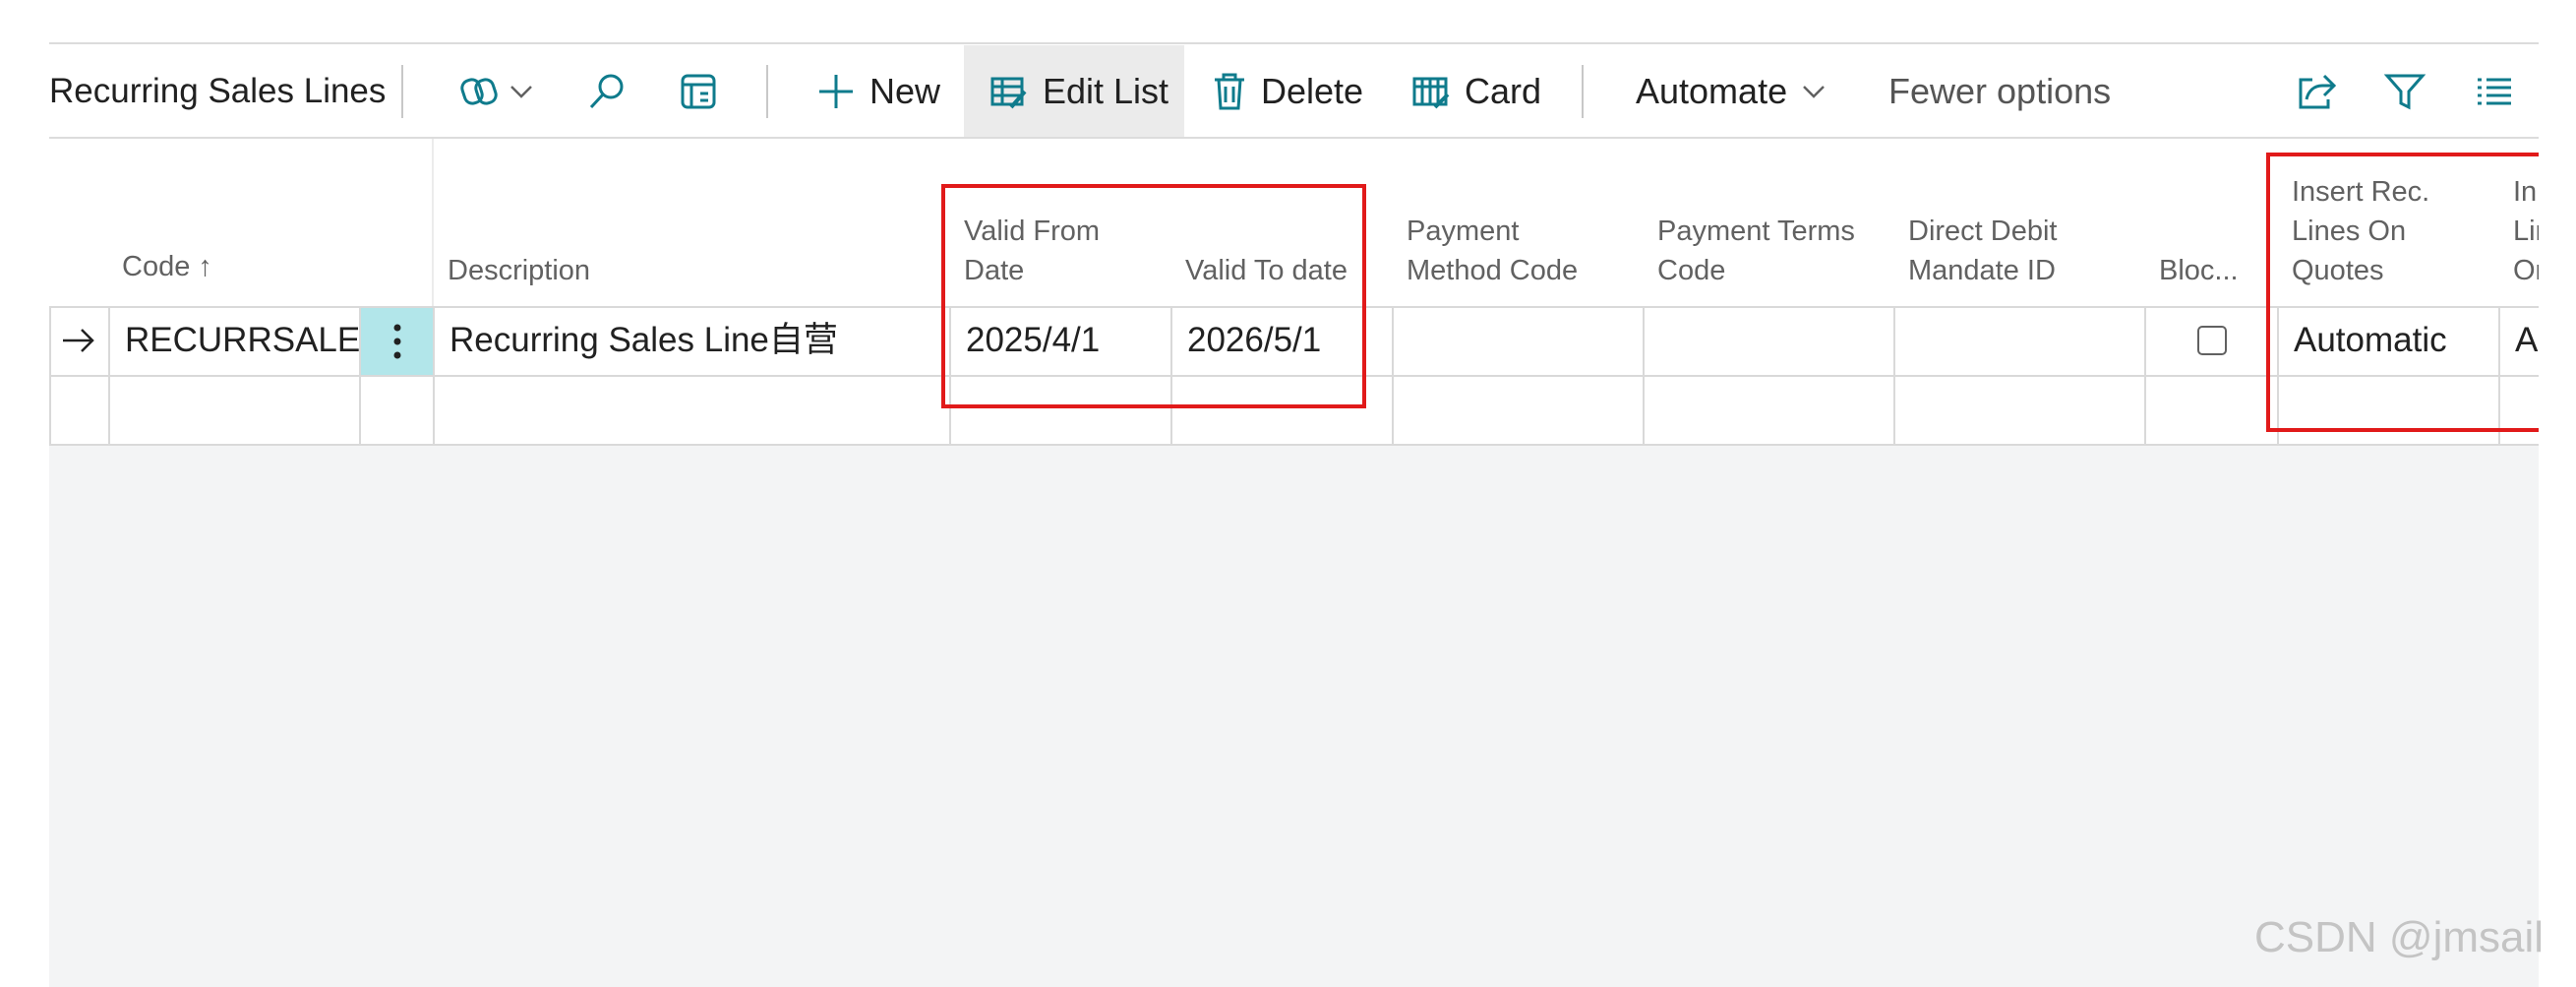 The height and width of the screenshot is (987, 2576). I want to click on edit-list-button: Edit List, so click(1074, 91).